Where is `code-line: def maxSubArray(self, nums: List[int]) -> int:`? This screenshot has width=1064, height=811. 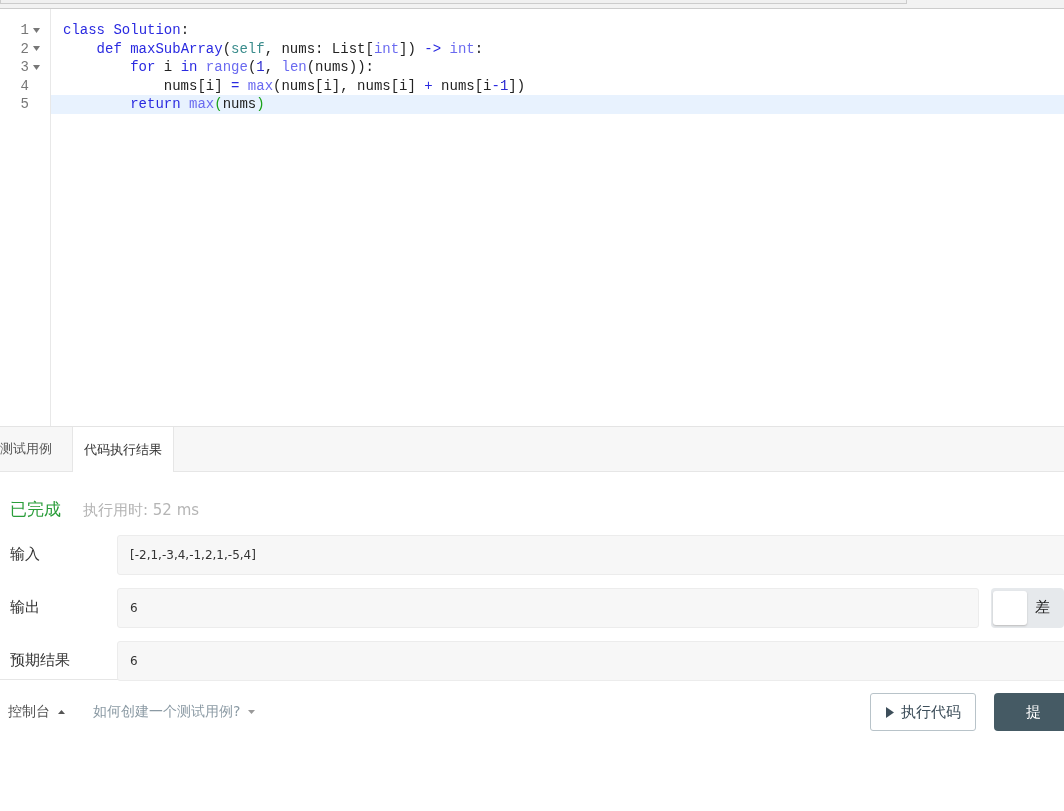
code-line: def maxSubArray(self, nums: List[int]) -> int: is located at coordinates (290, 48).